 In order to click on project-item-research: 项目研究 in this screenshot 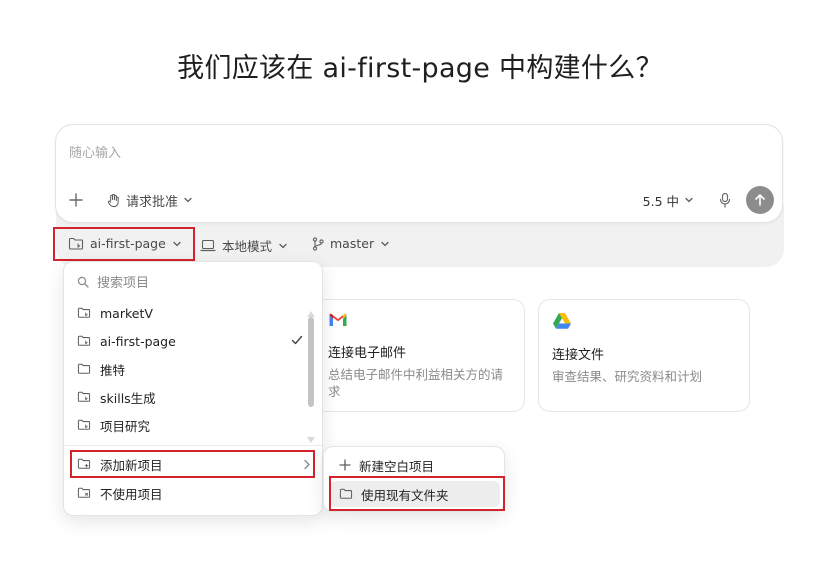, I will do `click(191, 425)`.